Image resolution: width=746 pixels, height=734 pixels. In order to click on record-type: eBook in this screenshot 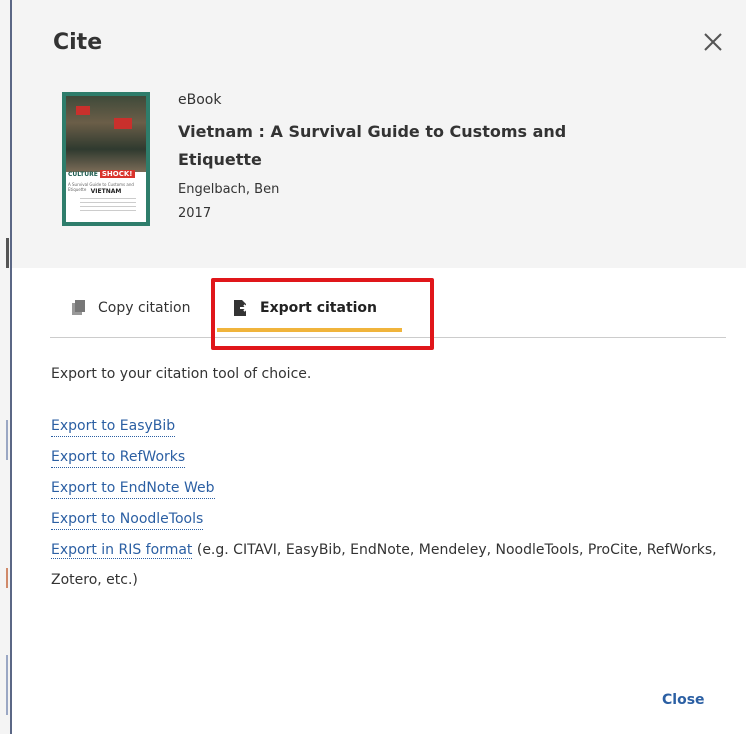, I will do `click(200, 100)`.